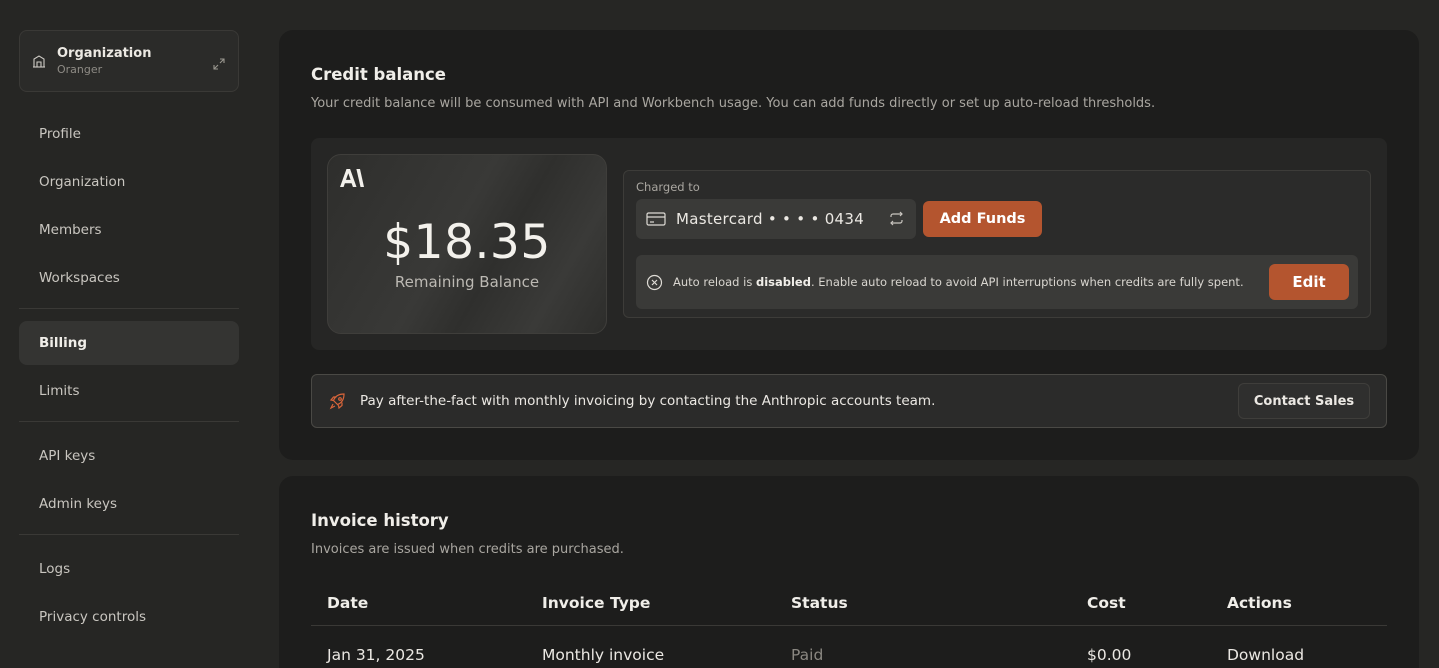  I want to click on sidebar-item-billing: Billing, so click(129, 343).